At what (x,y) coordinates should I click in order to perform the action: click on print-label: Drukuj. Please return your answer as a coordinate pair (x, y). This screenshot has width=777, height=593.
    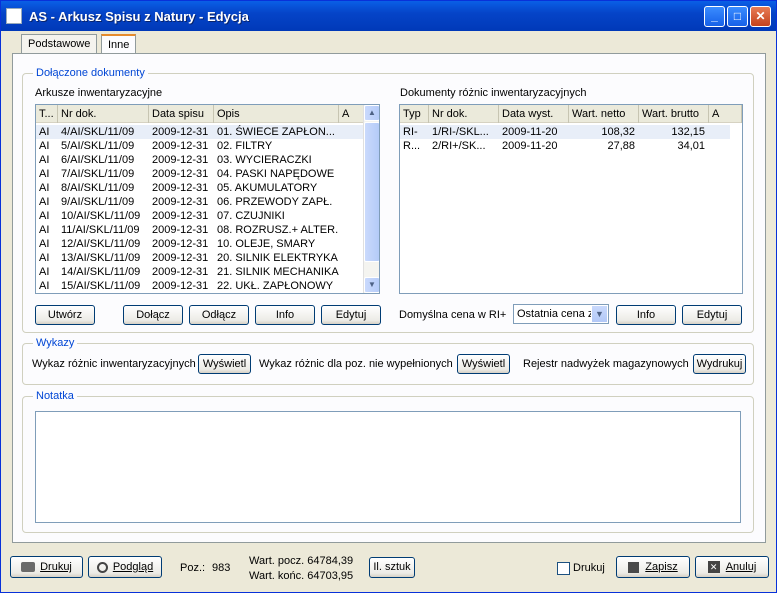
    Looking at the image, I should click on (56, 567).